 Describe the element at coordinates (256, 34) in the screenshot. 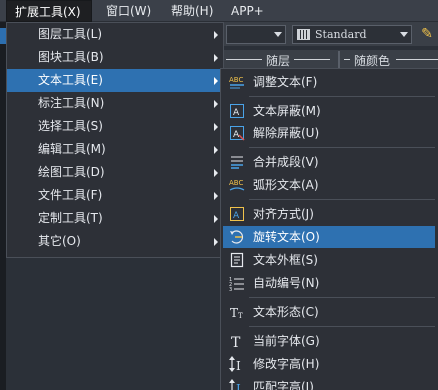

I see `dimension-style-combo` at that location.